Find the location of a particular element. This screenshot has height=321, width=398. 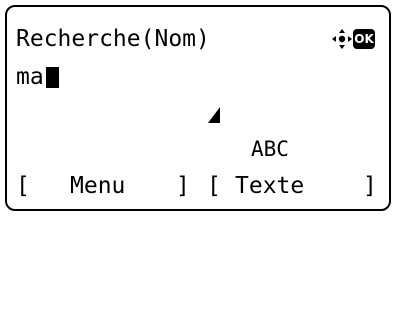

softkey-texte-label: Texte is located at coordinates (270, 186).